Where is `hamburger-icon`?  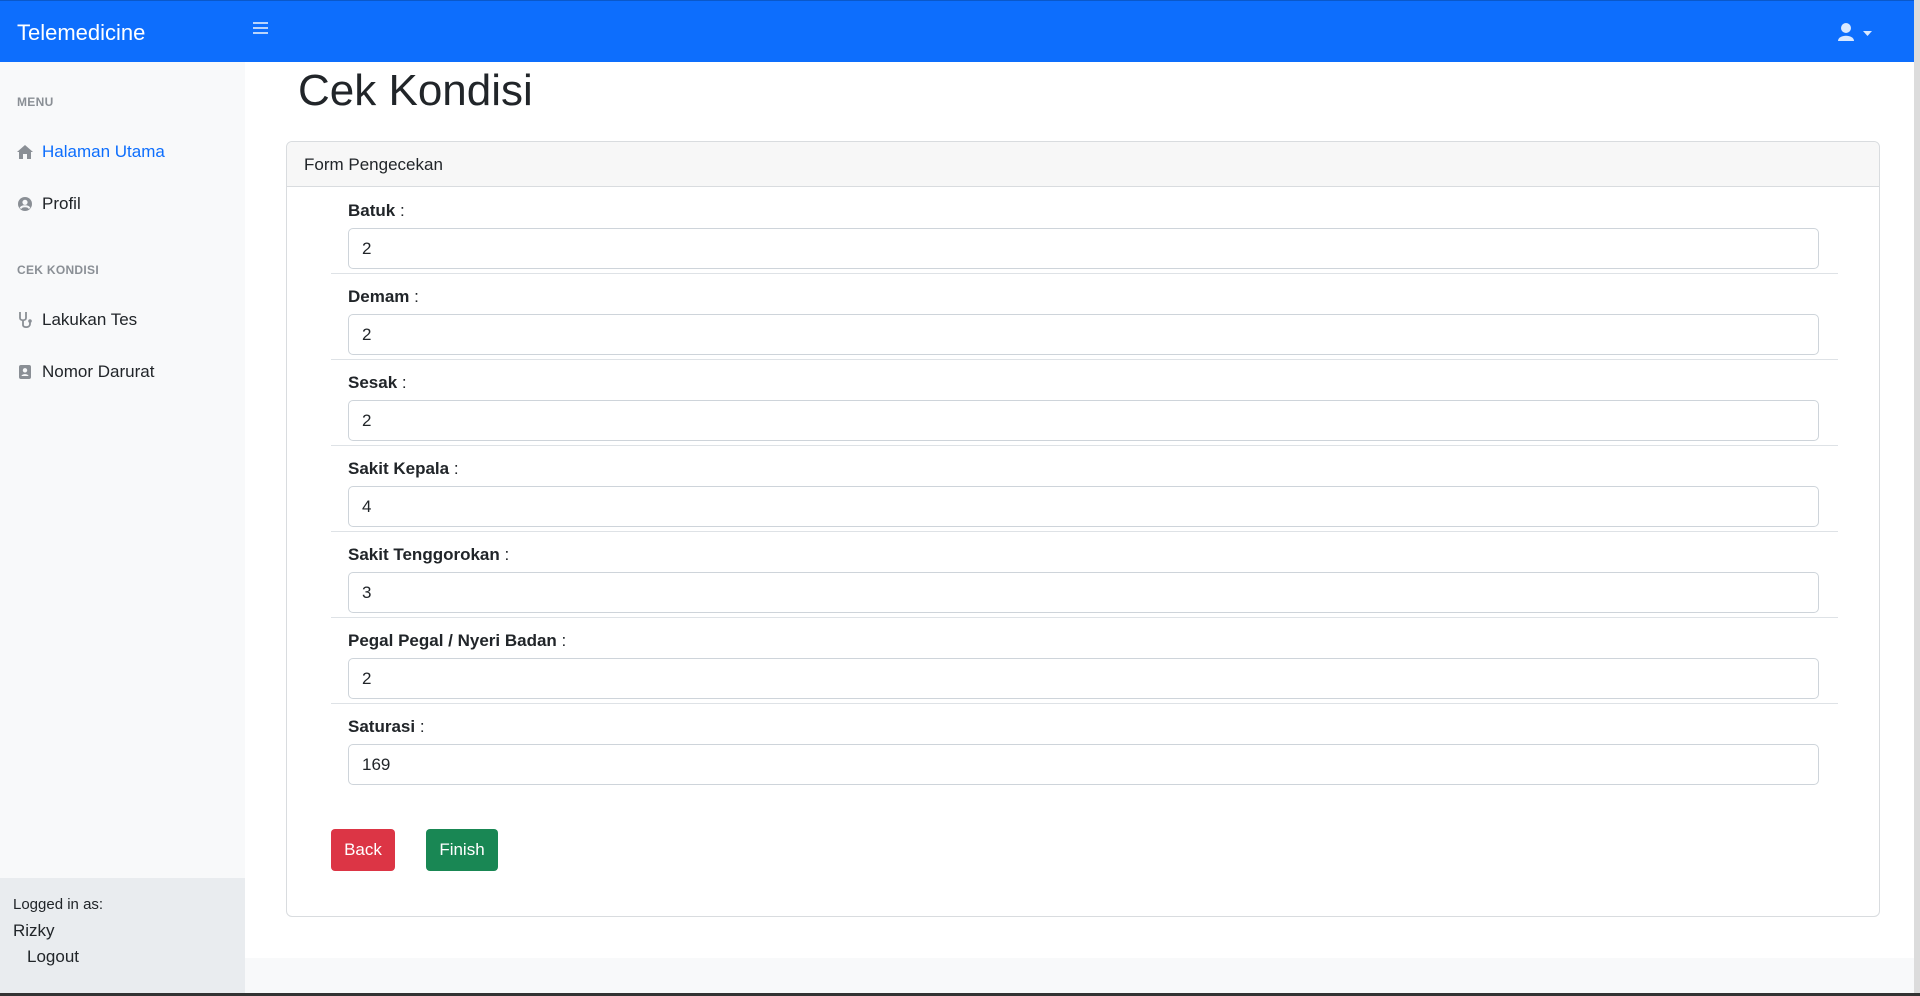
hamburger-icon is located at coordinates (260, 23).